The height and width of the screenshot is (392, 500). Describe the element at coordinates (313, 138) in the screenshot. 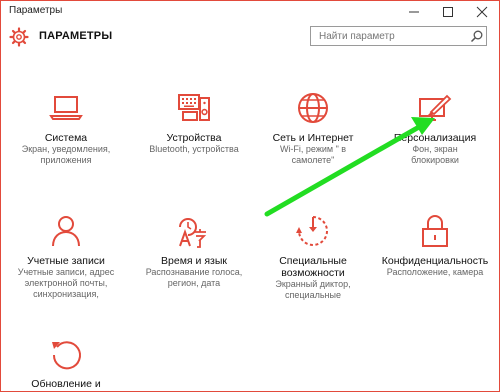

I see `tile-name: Сеть и Интернет` at that location.